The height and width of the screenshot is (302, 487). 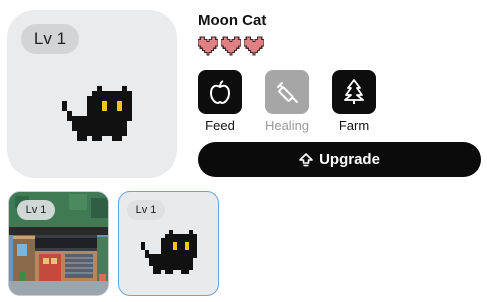 I want to click on health-hearts, so click(x=231, y=46).